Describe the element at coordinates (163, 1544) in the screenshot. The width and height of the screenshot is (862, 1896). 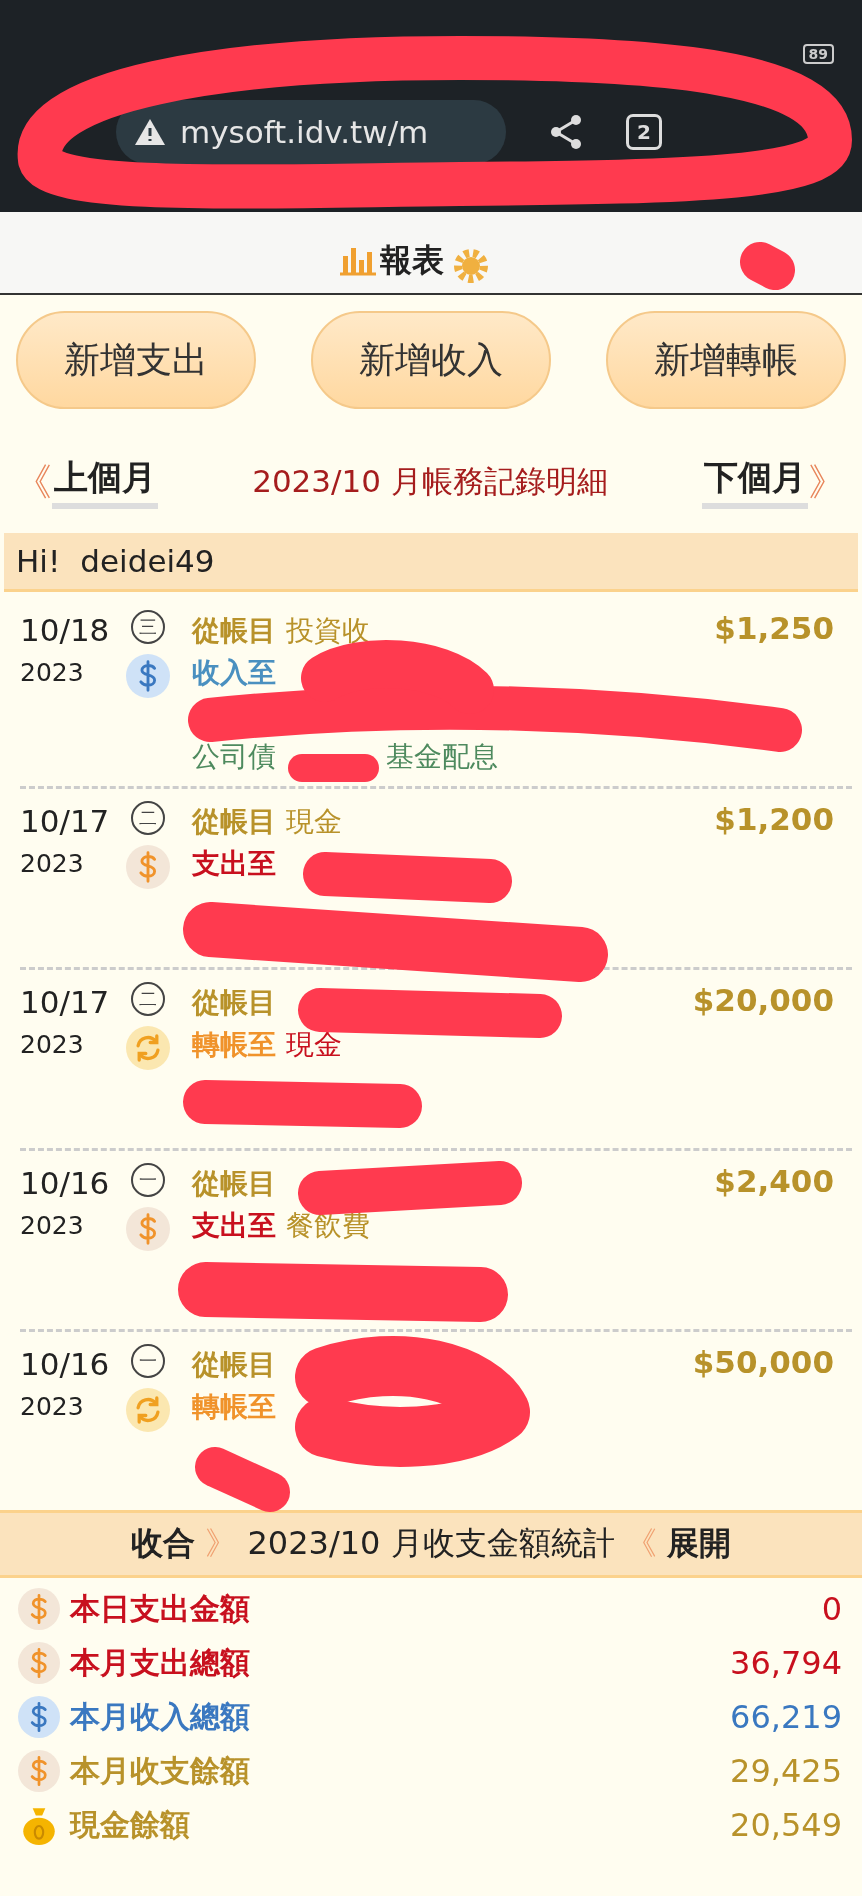
I see `collapse-link: 收合` at that location.